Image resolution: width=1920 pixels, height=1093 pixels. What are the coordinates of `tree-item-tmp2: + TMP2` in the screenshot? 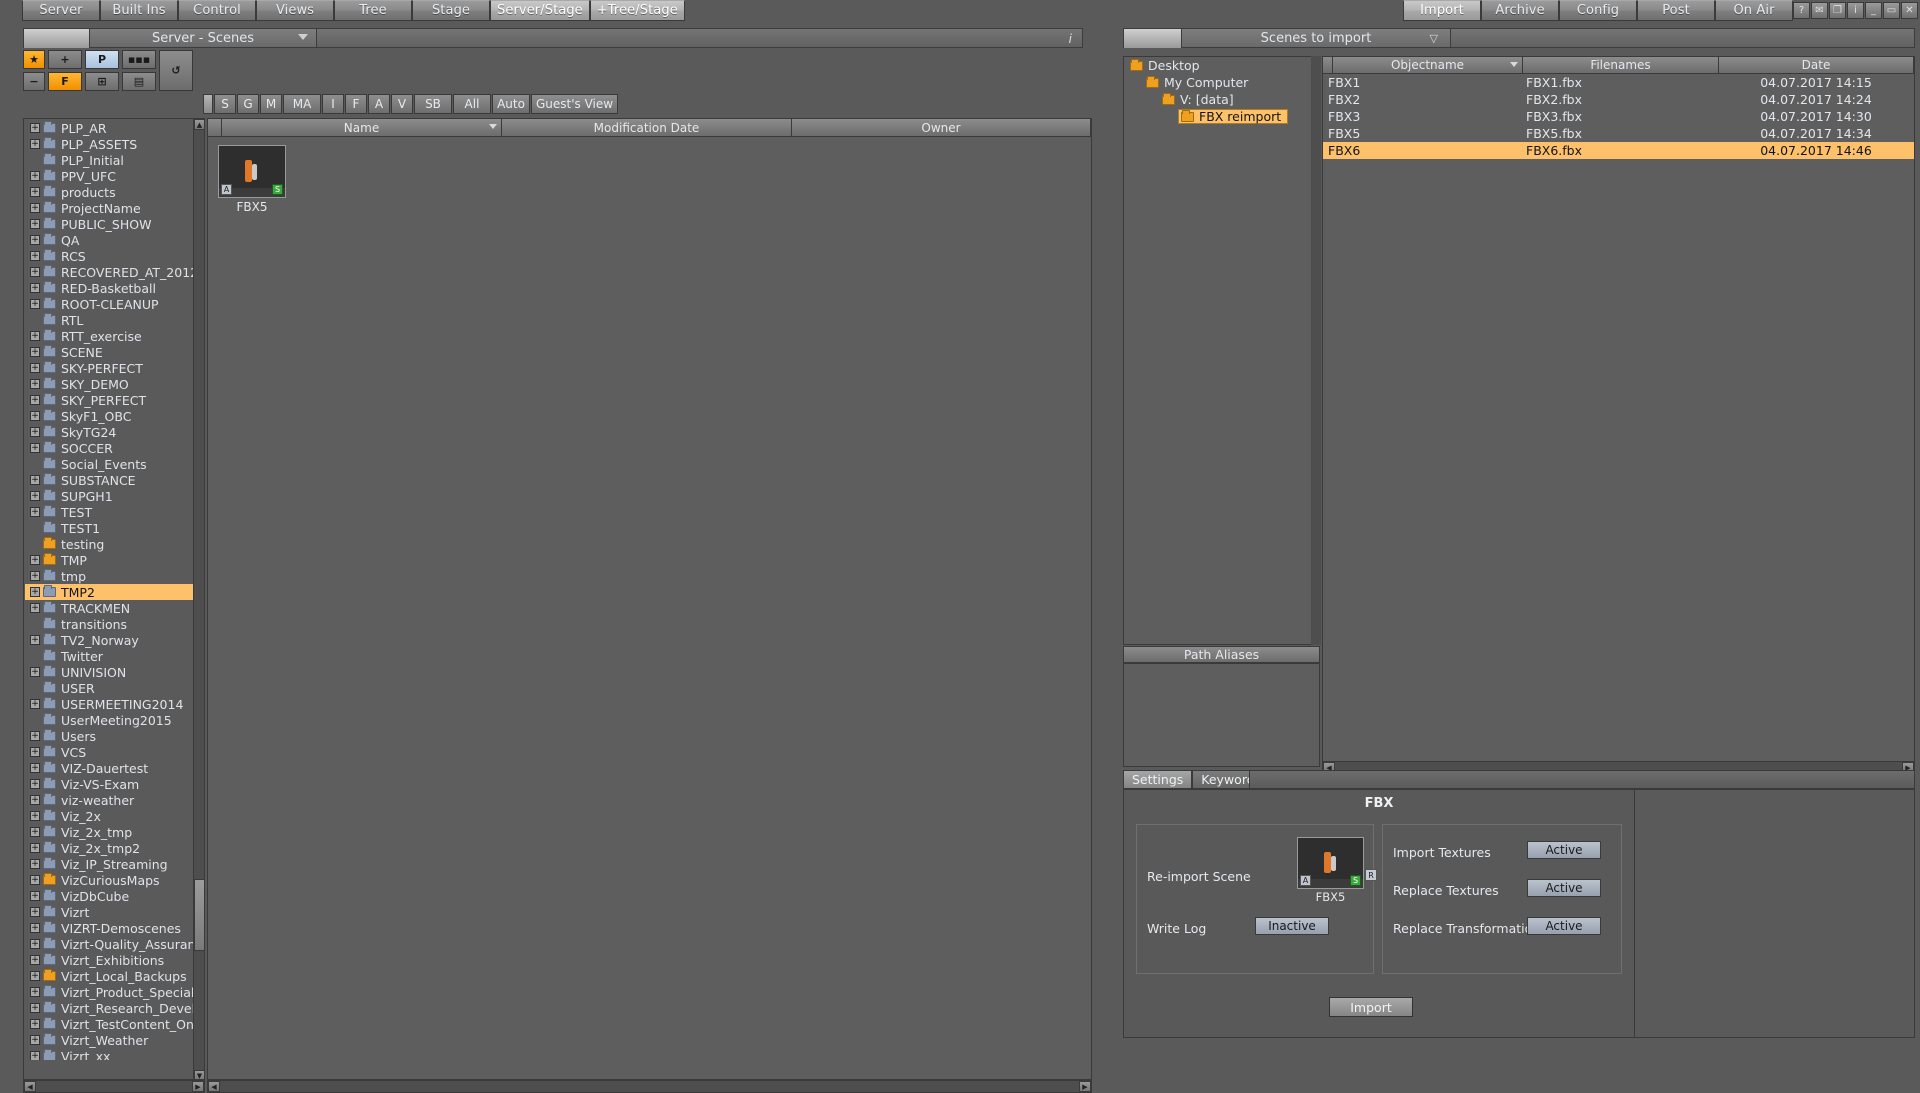 It's located at (111, 592).